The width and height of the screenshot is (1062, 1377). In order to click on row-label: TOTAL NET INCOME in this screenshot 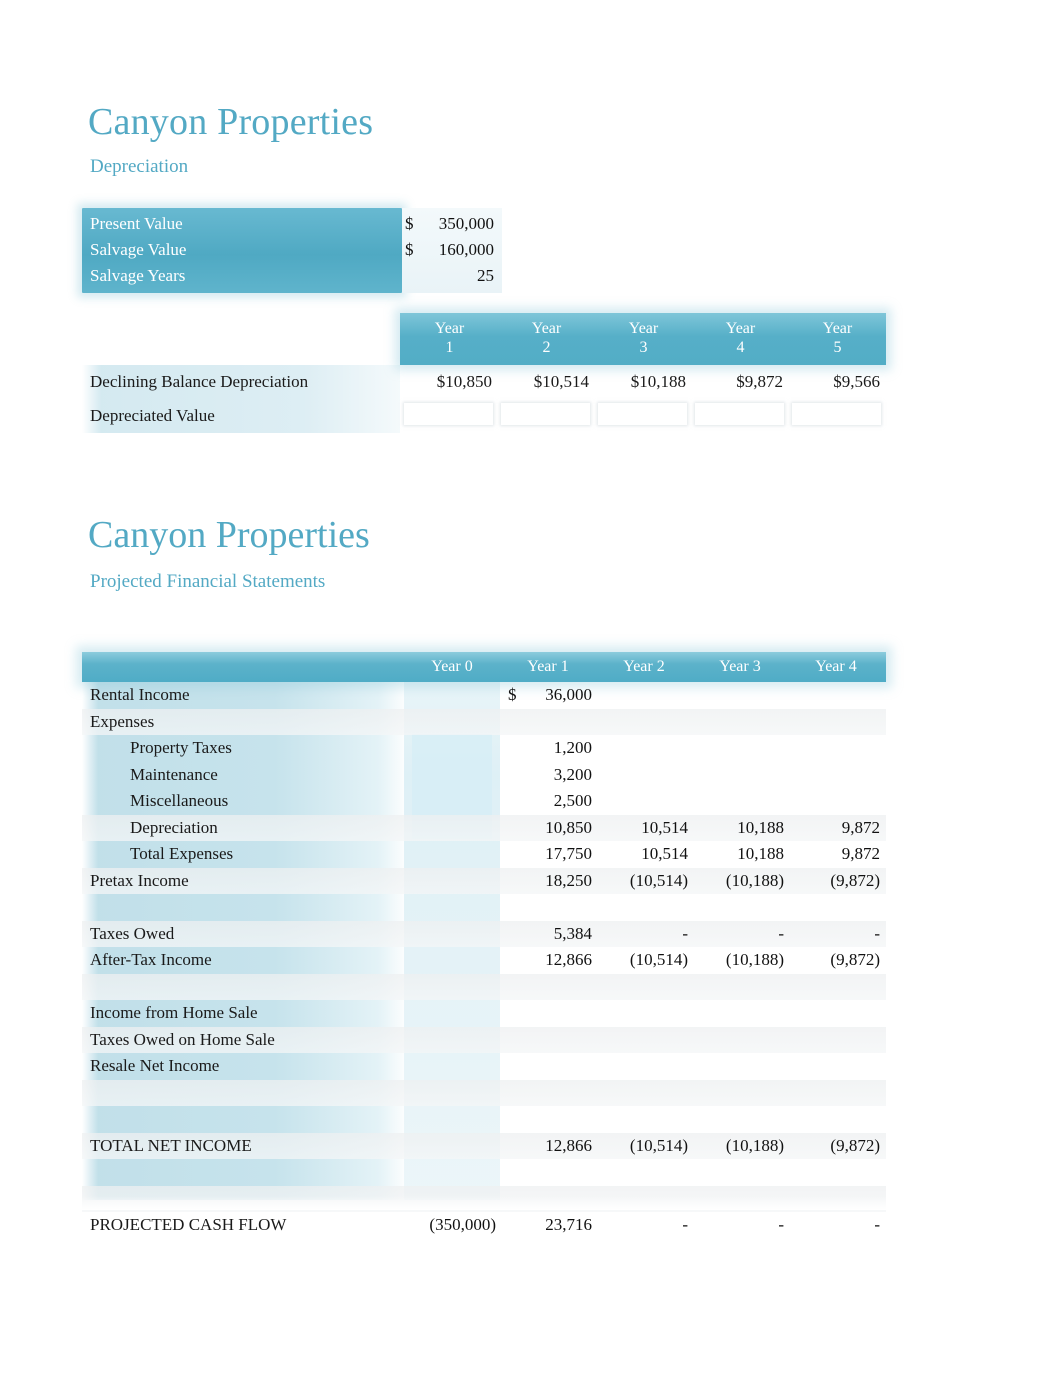, I will do `click(171, 1145)`.